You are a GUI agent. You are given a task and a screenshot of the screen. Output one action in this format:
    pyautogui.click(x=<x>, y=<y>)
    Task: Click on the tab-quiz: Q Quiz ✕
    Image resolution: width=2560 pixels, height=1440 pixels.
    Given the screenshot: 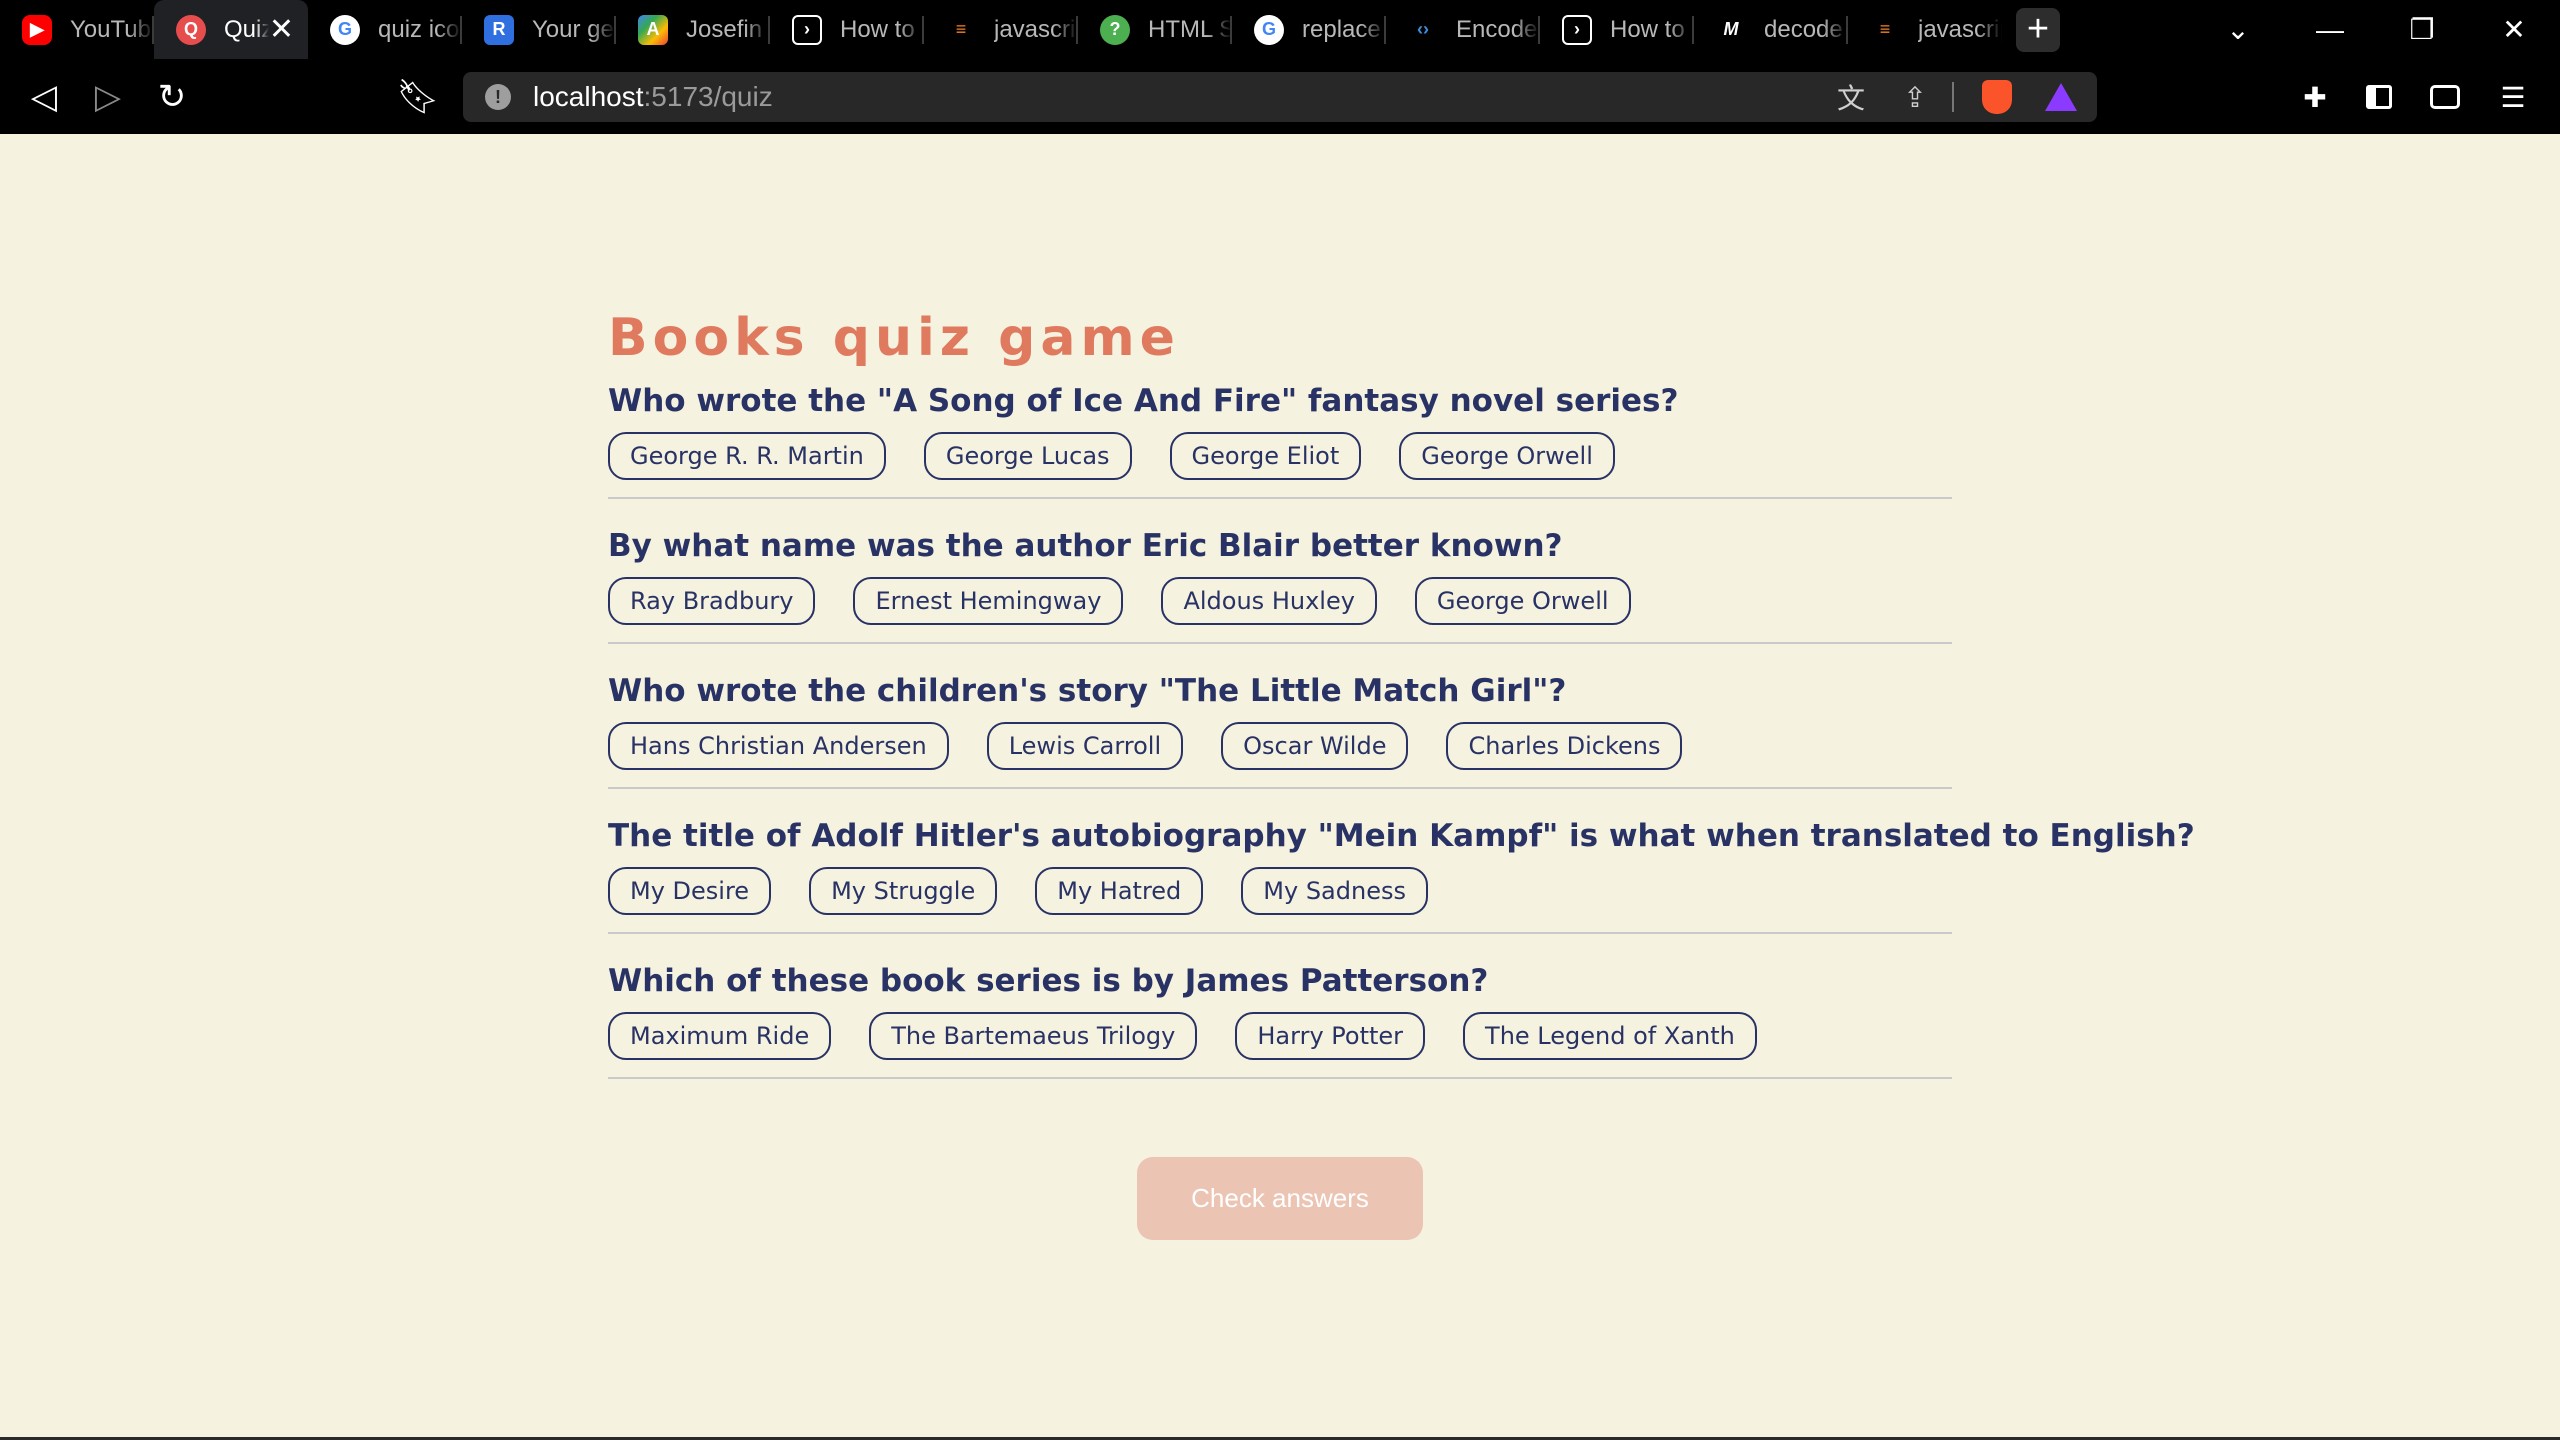 What is the action you would take?
    pyautogui.click(x=231, y=29)
    